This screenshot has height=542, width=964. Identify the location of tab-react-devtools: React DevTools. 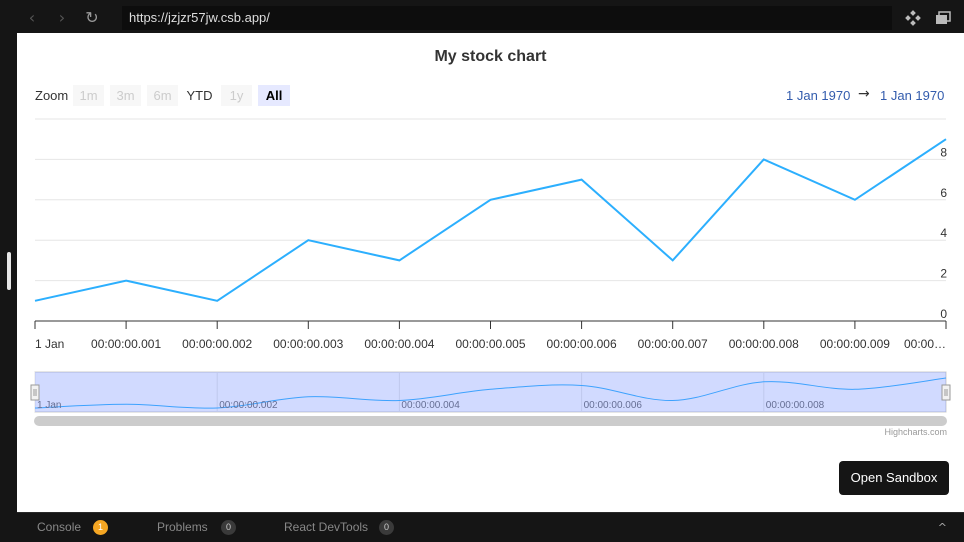
(326, 527).